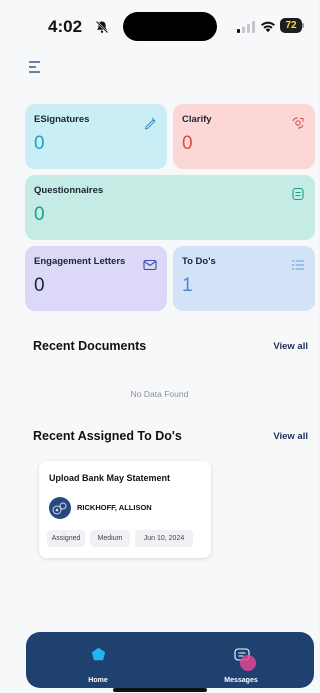  Describe the element at coordinates (291, 25) in the screenshot. I see `battery-indicator: 72` at that location.